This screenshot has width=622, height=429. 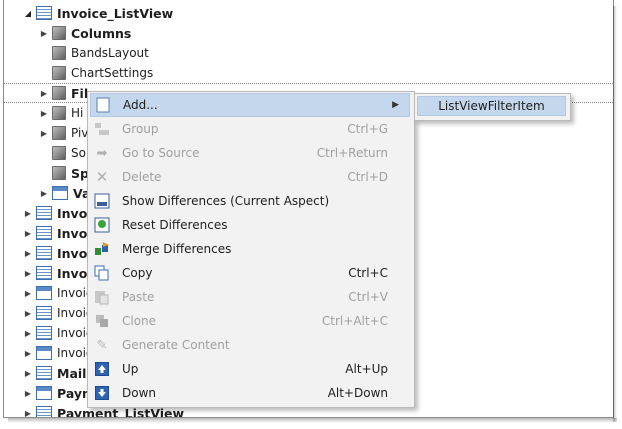 I want to click on menu-item-label: Show Differences (Current Aspect), so click(x=226, y=201).